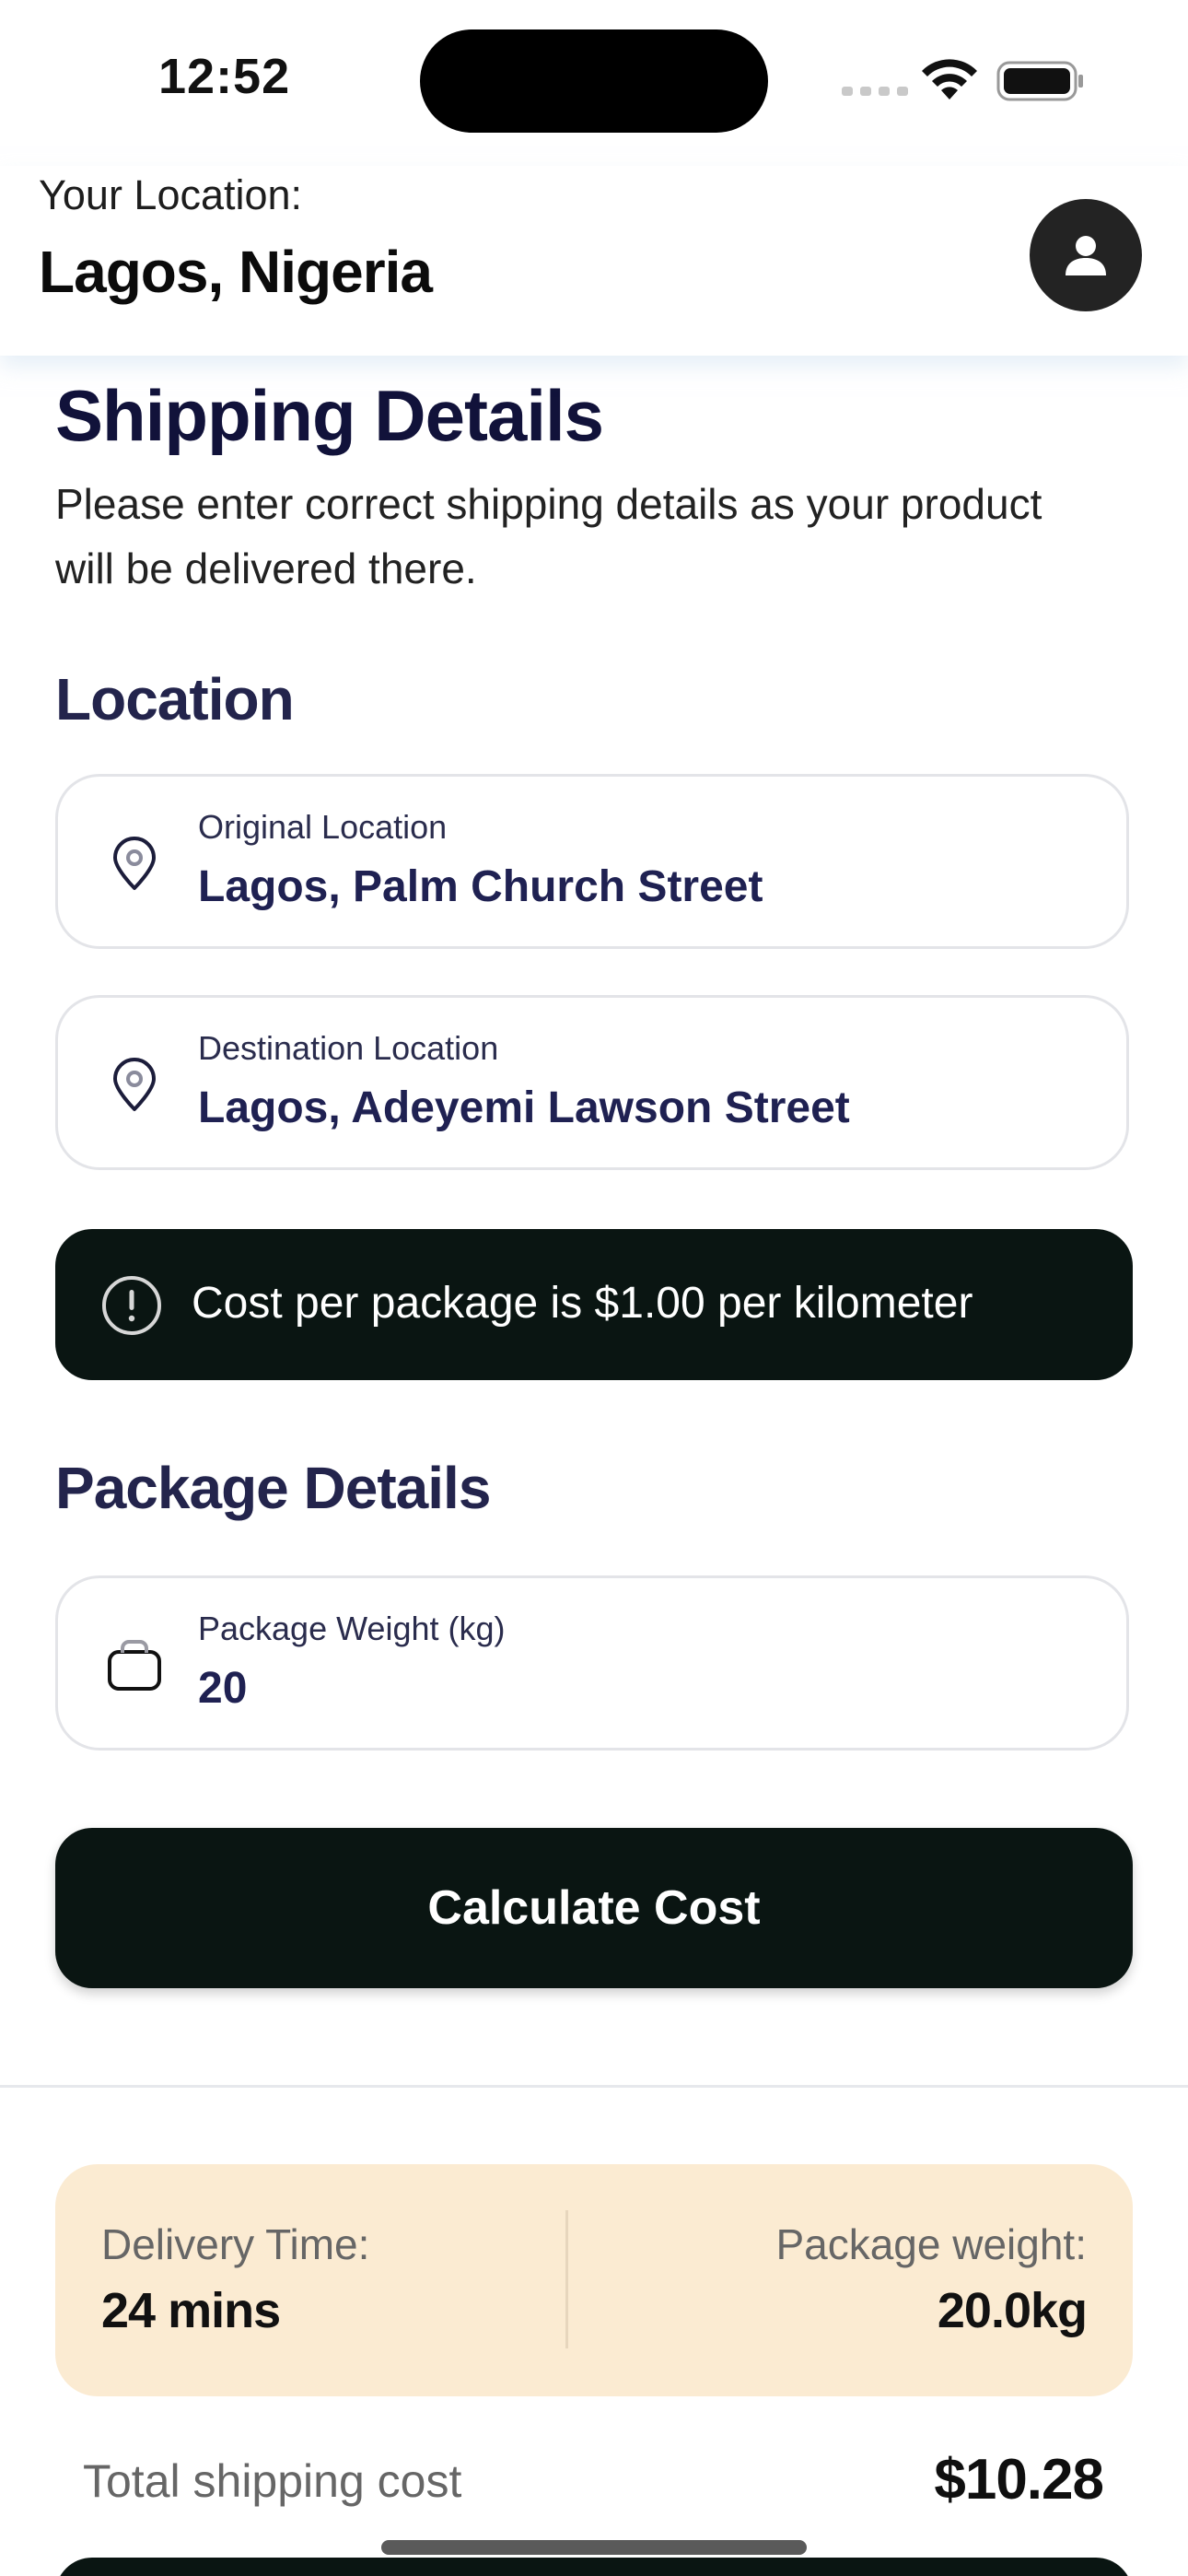  I want to click on total-shipping-cost-label: Total shipping cost, so click(272, 2481).